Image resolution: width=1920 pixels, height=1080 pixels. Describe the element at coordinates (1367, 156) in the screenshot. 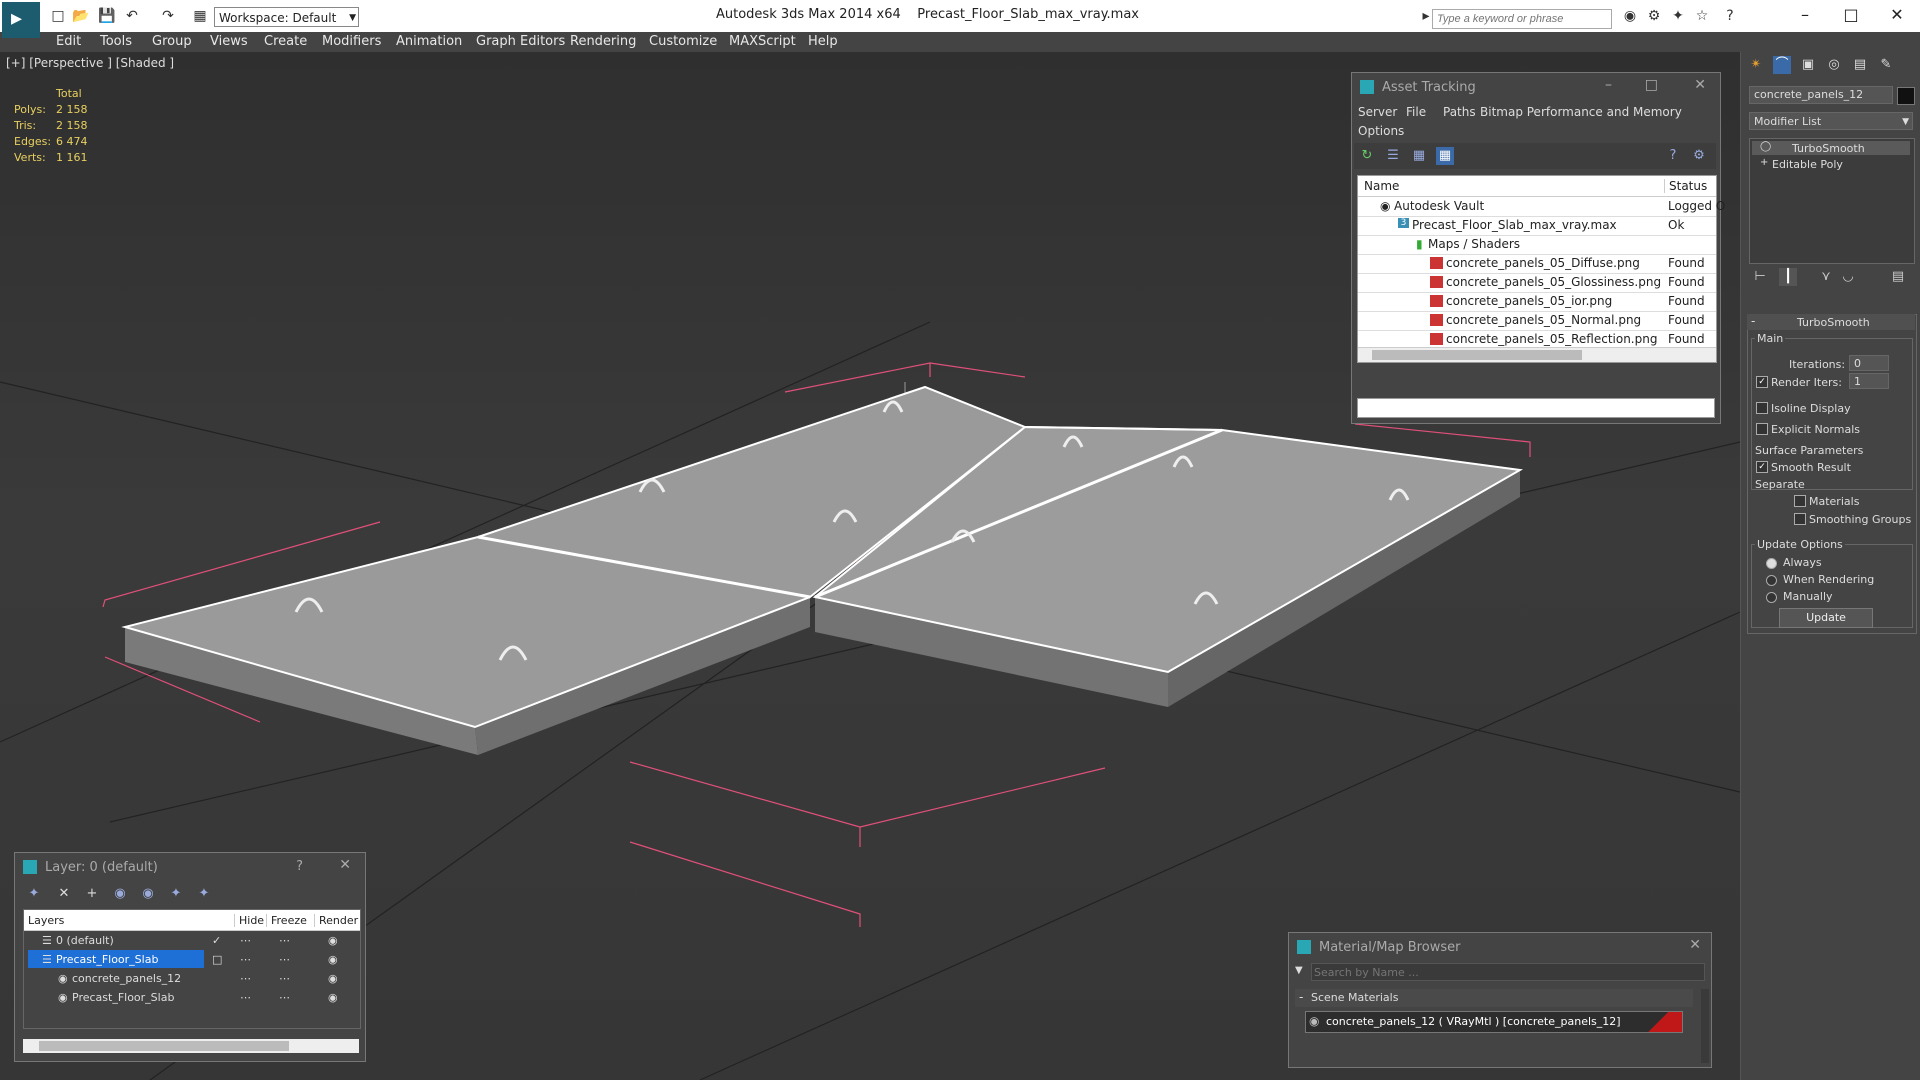

I see `refresh-icon: ↻` at that location.